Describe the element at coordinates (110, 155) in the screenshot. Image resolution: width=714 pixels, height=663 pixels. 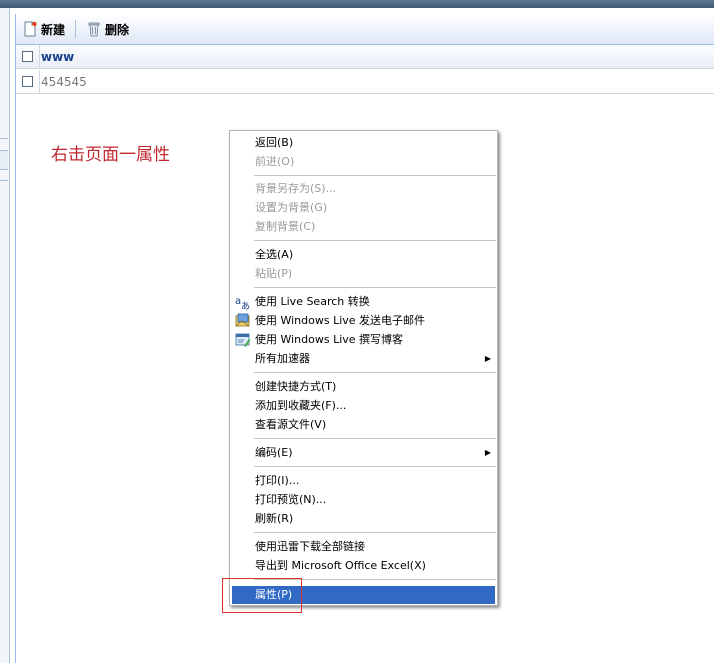
I see `annotation-text: 右击页面一属性` at that location.